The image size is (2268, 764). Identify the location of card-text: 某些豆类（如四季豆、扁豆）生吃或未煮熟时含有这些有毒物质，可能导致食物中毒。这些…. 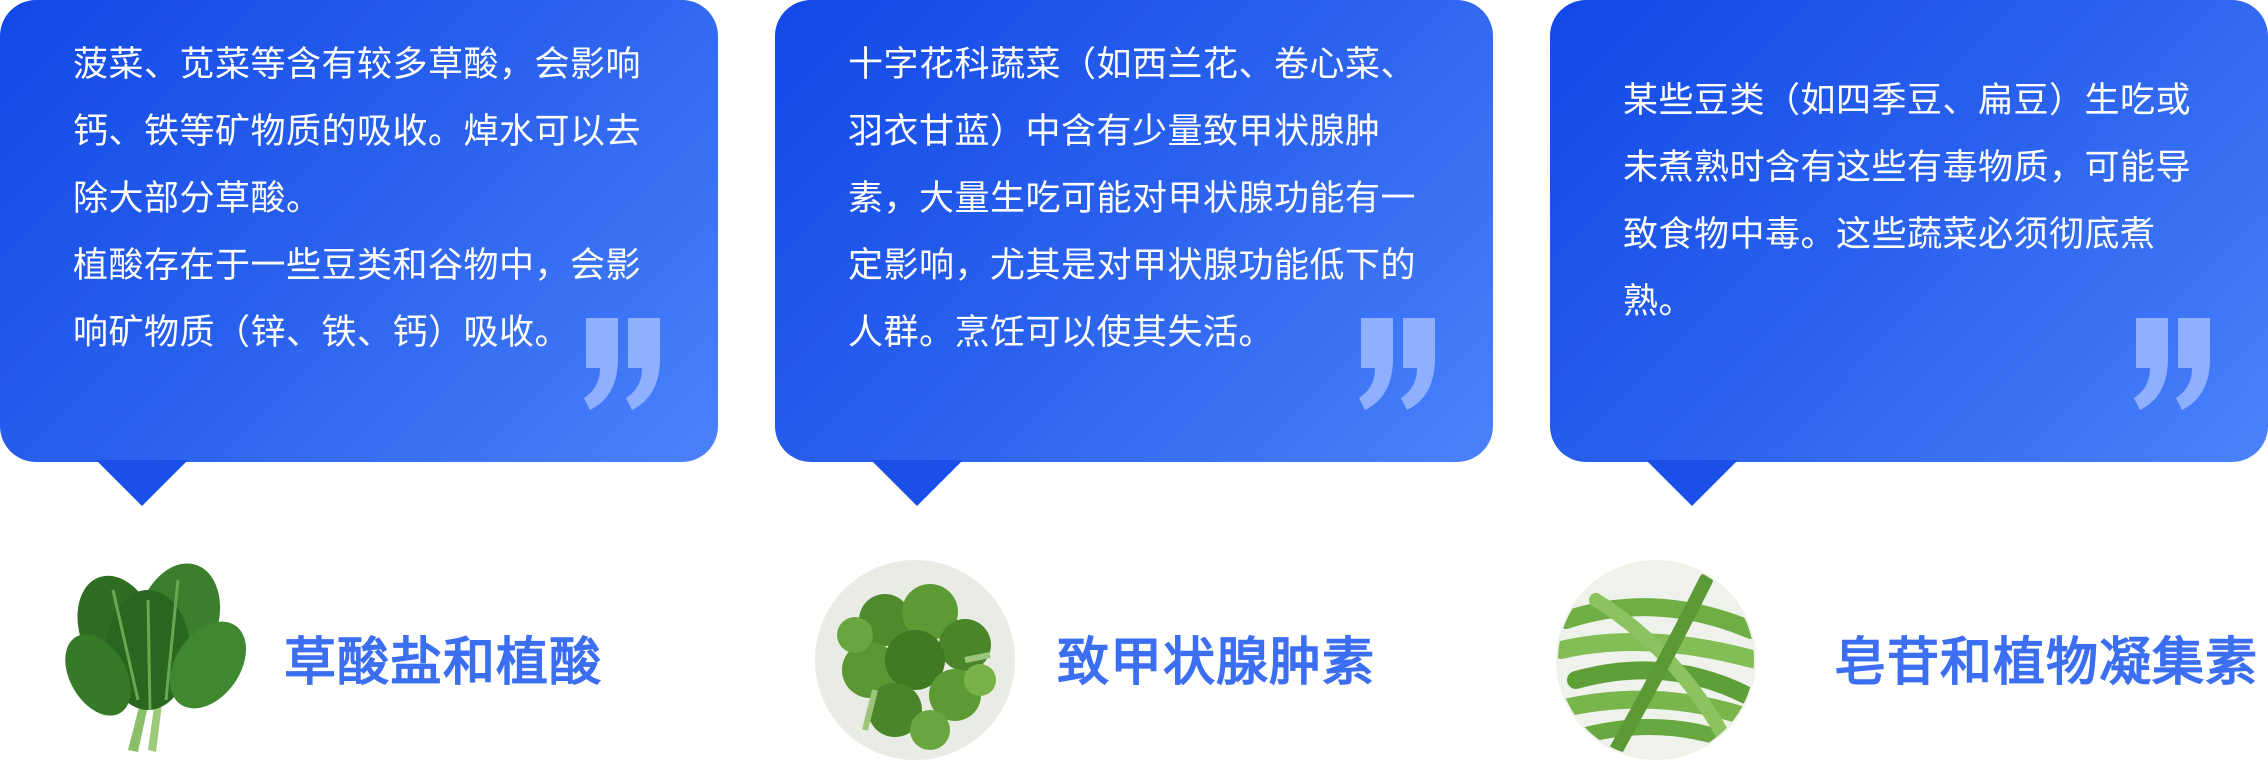
(1915, 202).